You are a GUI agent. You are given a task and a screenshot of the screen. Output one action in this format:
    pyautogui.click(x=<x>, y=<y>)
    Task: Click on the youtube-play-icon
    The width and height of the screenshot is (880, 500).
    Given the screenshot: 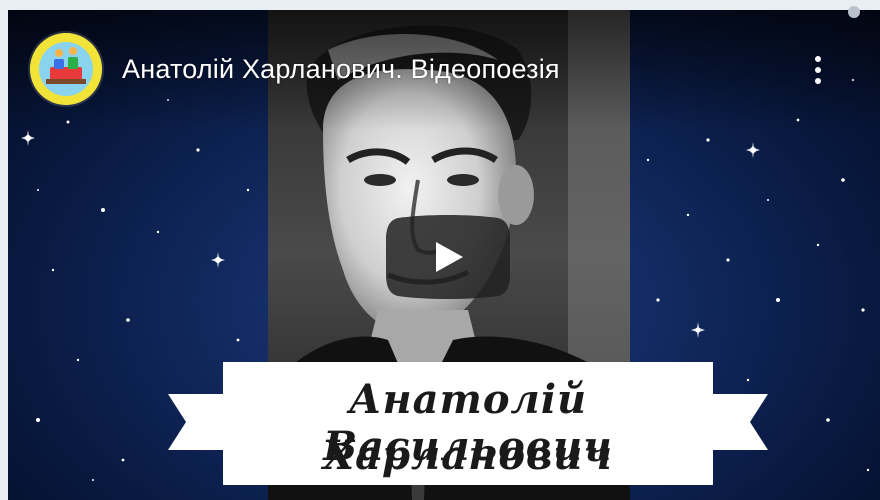 What is the action you would take?
    pyautogui.click(x=448, y=257)
    